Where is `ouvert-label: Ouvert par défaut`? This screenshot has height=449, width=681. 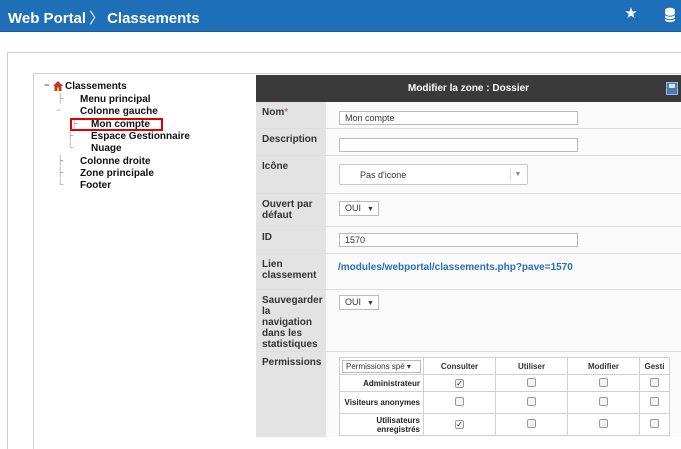 ouvert-label: Ouvert par défaut is located at coordinates (291, 210).